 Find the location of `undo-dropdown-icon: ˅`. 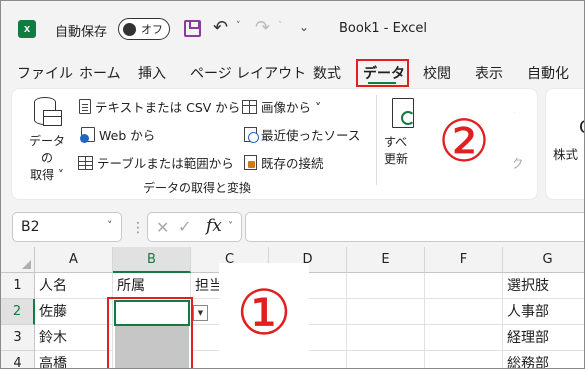

undo-dropdown-icon: ˅ is located at coordinates (238, 26).